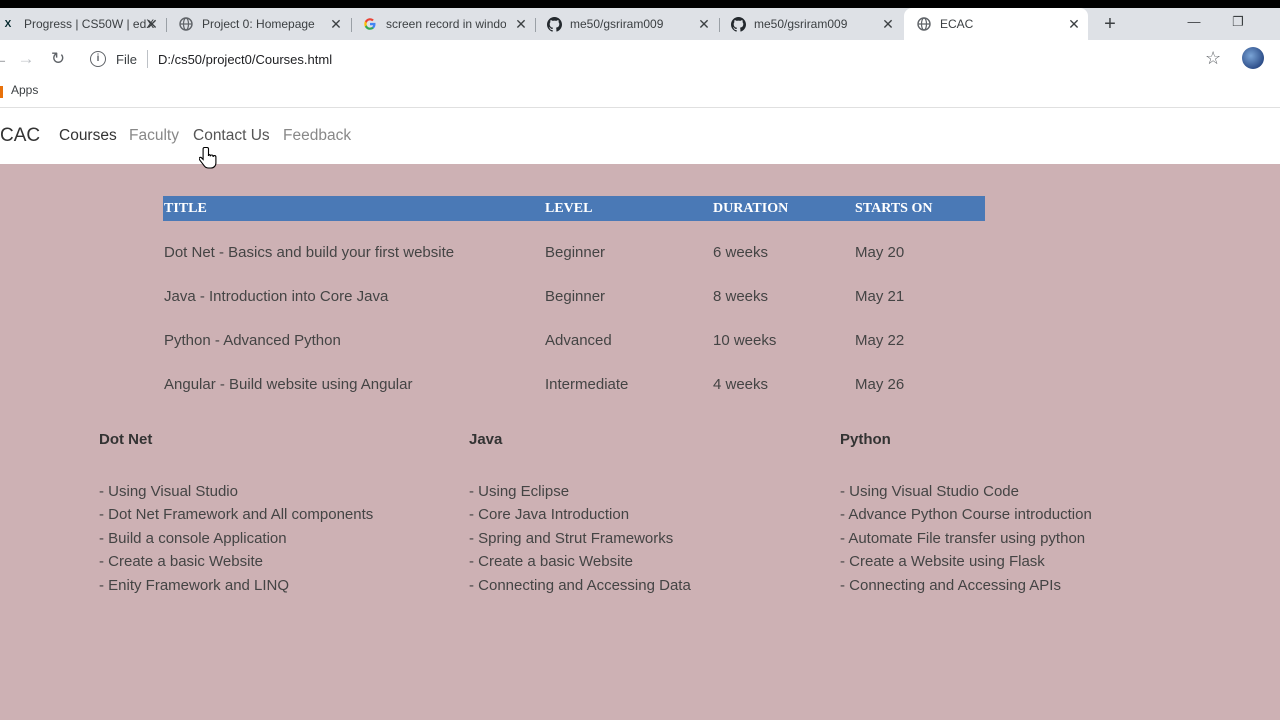 The width and height of the screenshot is (1280, 720). Describe the element at coordinates (549, 514) in the screenshot. I see `list-item: - Core Java Introduction` at that location.